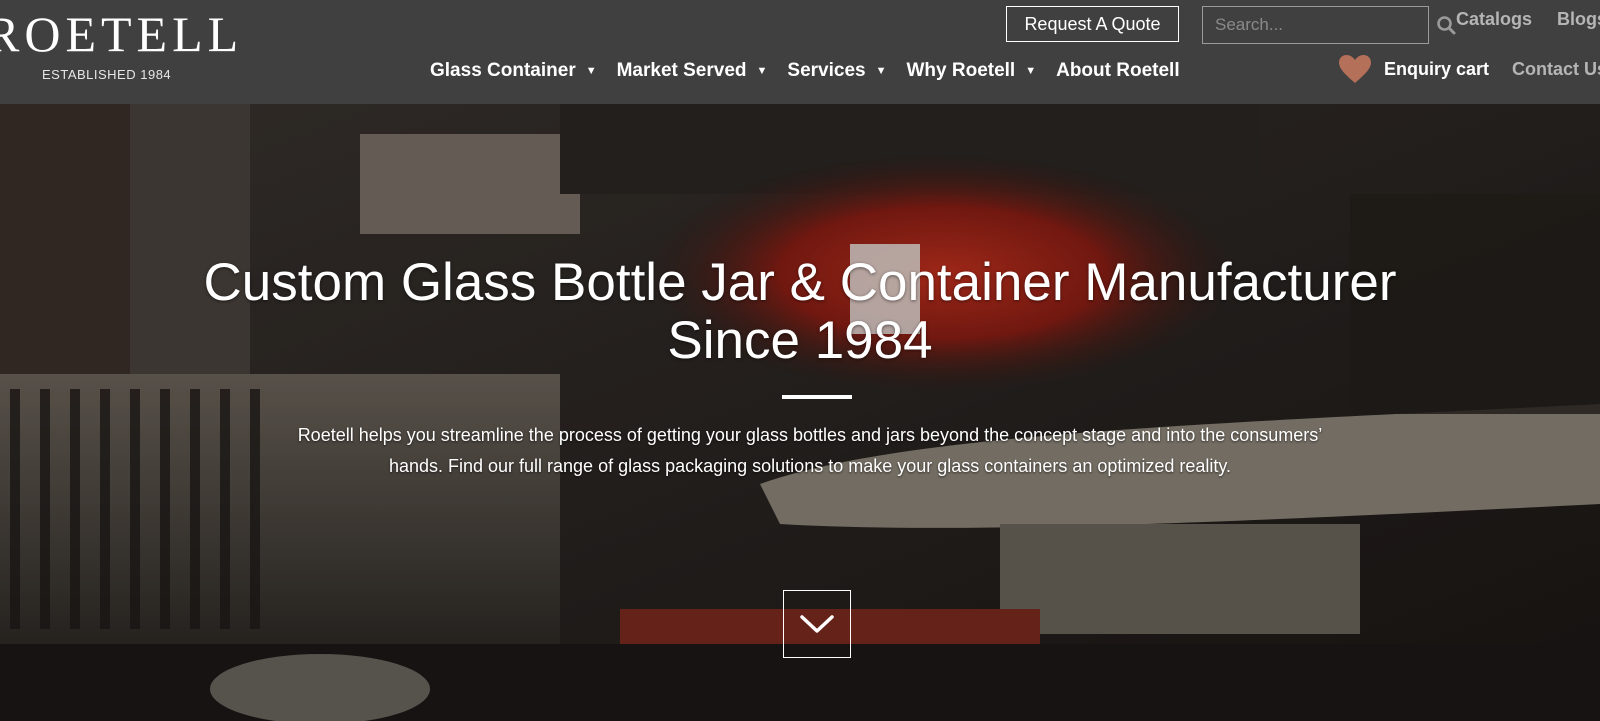 The height and width of the screenshot is (721, 1600). Describe the element at coordinates (826, 70) in the screenshot. I see `nav-label: Services` at that location.